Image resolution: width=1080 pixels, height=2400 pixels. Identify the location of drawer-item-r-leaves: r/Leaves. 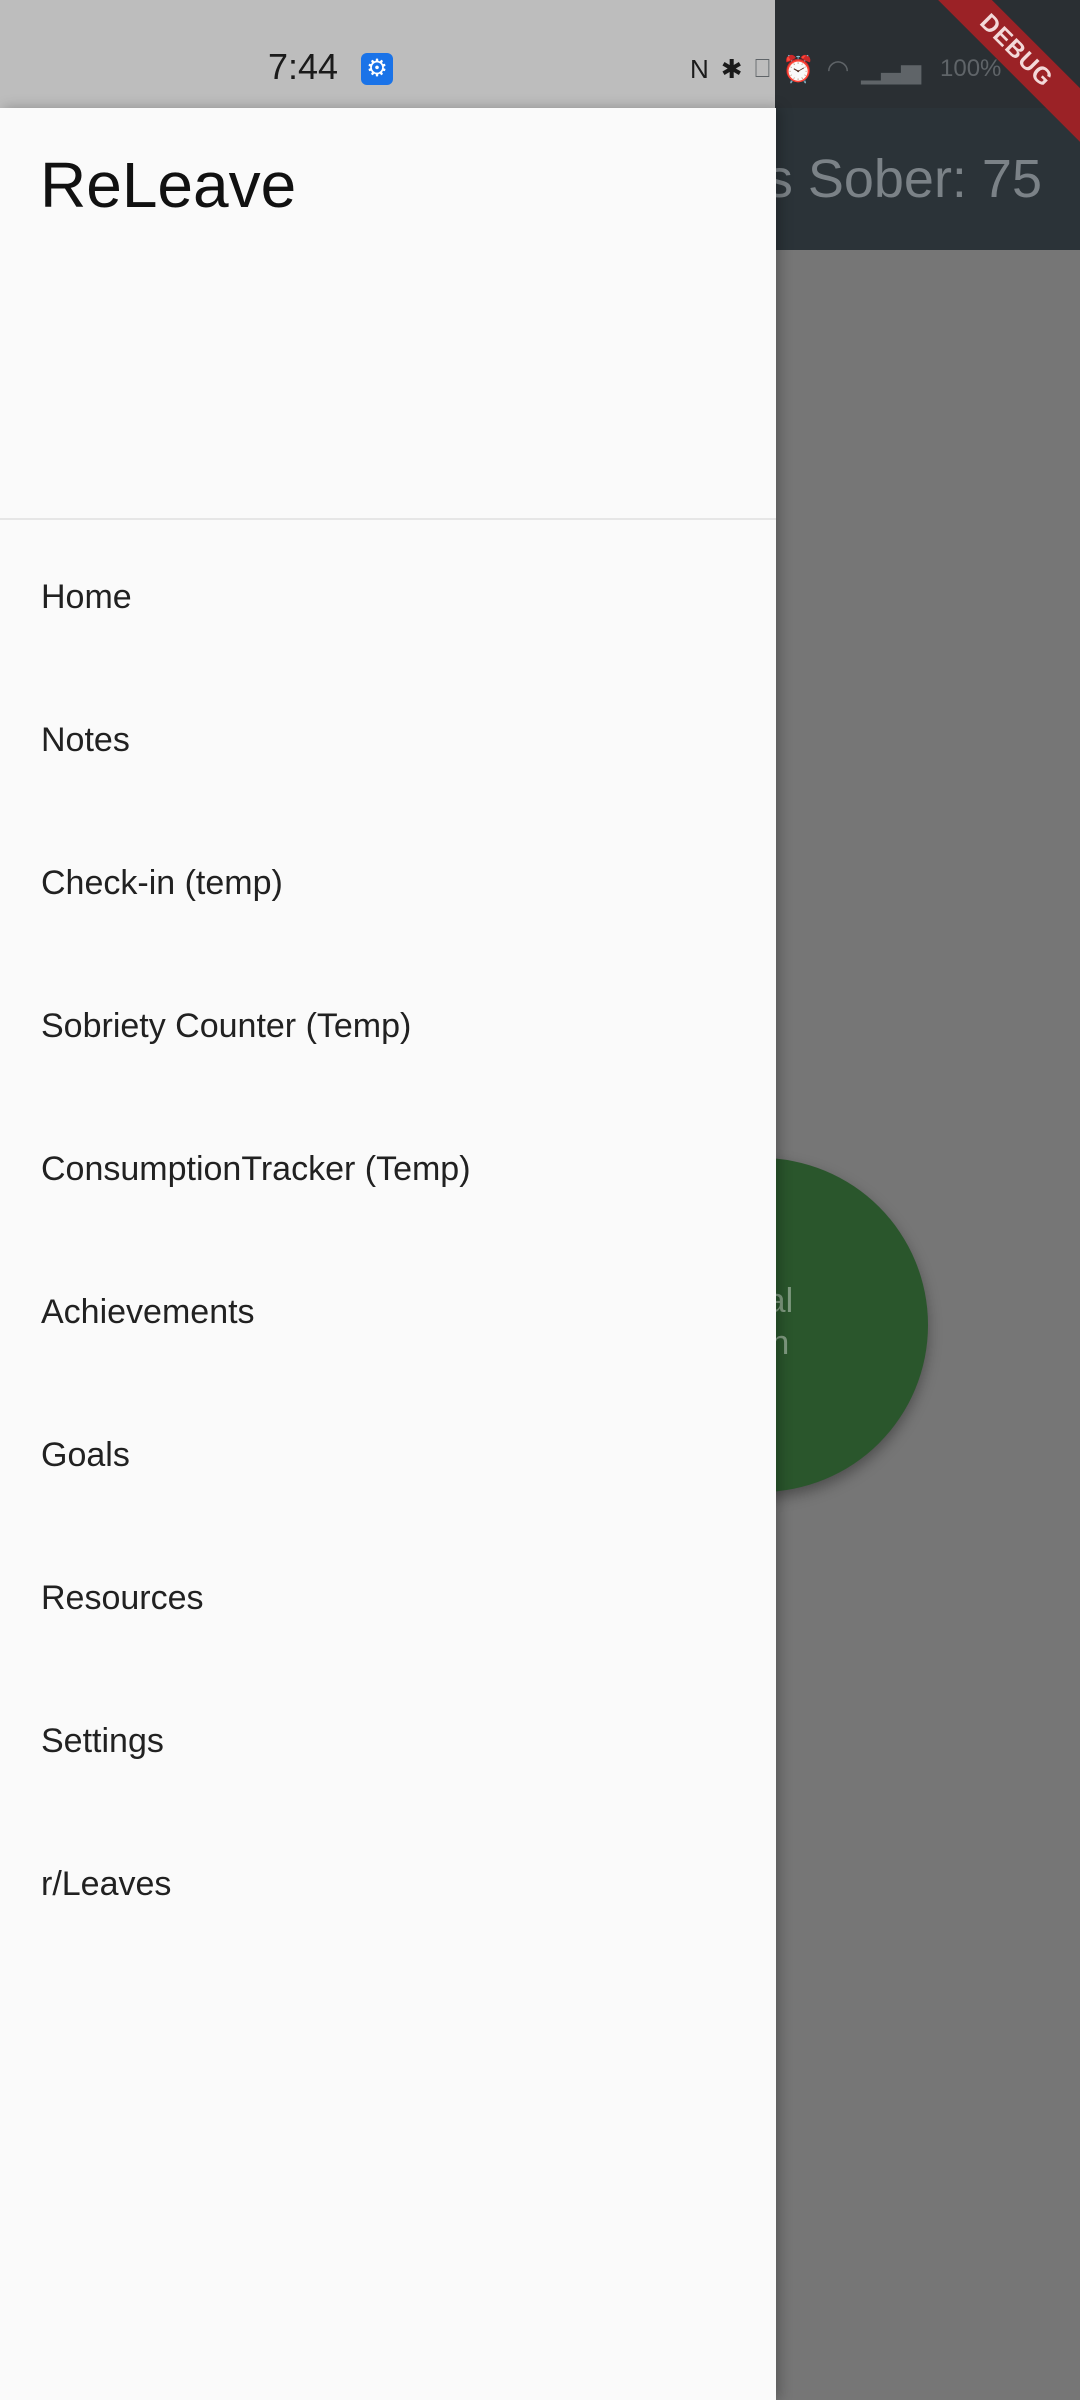
(388, 1884).